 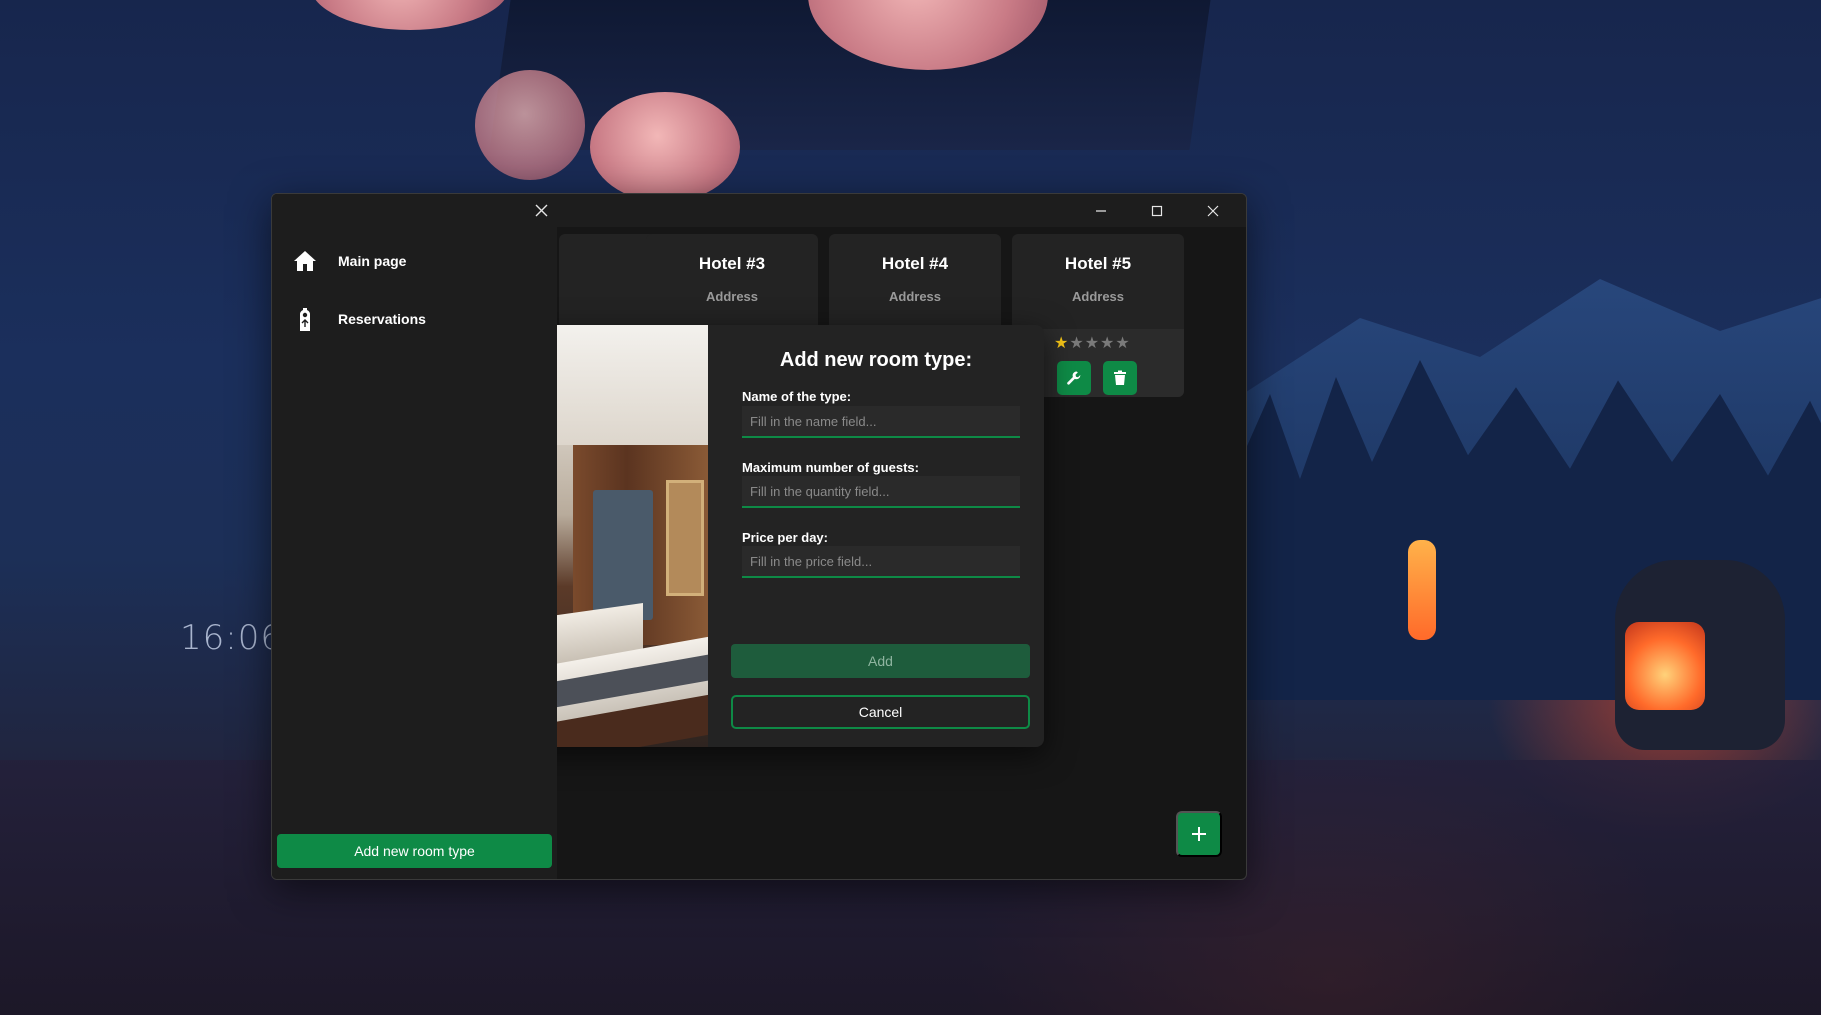 I want to click on sidebar-item-reservations: Reservations, so click(x=414, y=319).